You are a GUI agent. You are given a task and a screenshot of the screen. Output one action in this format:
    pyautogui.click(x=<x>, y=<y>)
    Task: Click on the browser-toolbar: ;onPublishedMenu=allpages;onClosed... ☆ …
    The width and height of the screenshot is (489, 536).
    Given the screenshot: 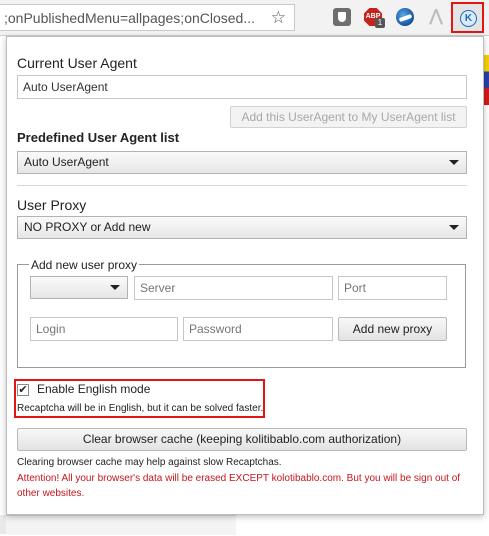 What is the action you would take?
    pyautogui.click(x=244, y=18)
    